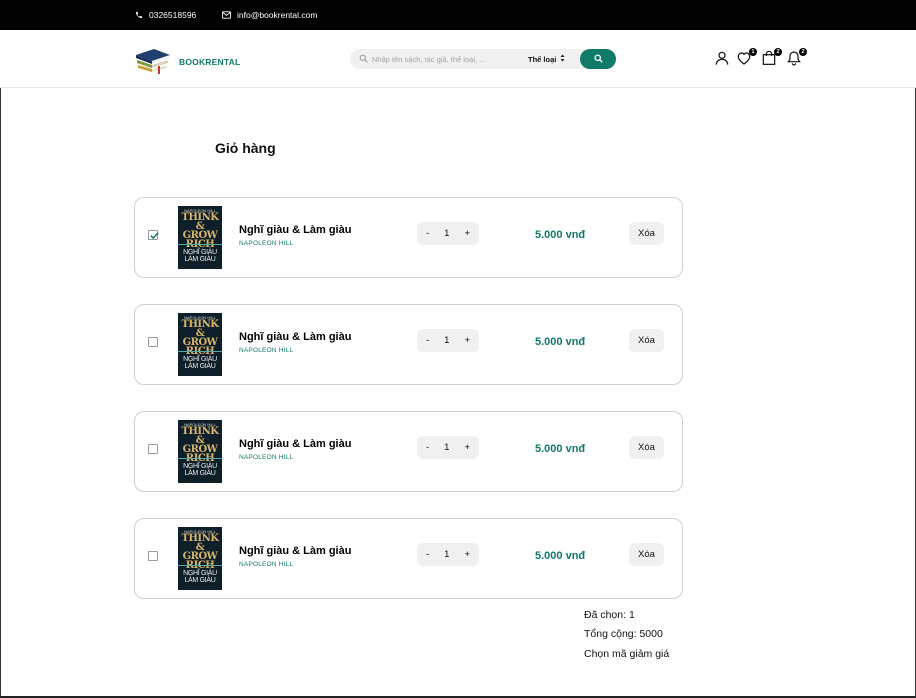  I want to click on cart-count-badge: 2, so click(778, 52).